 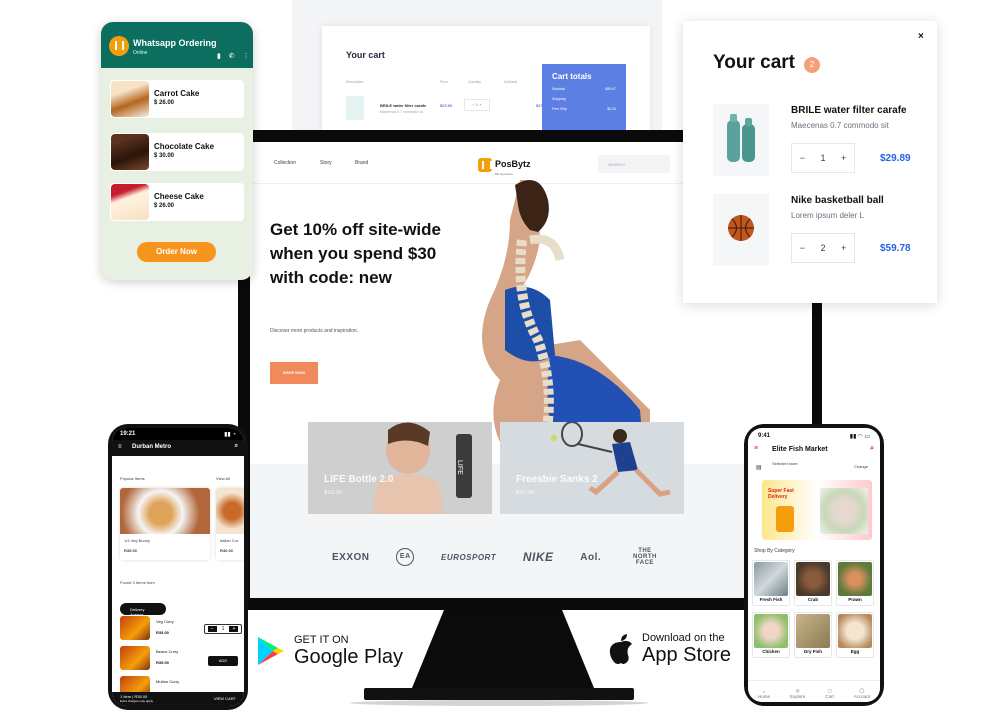 I want to click on crab-image, so click(x=813, y=579).